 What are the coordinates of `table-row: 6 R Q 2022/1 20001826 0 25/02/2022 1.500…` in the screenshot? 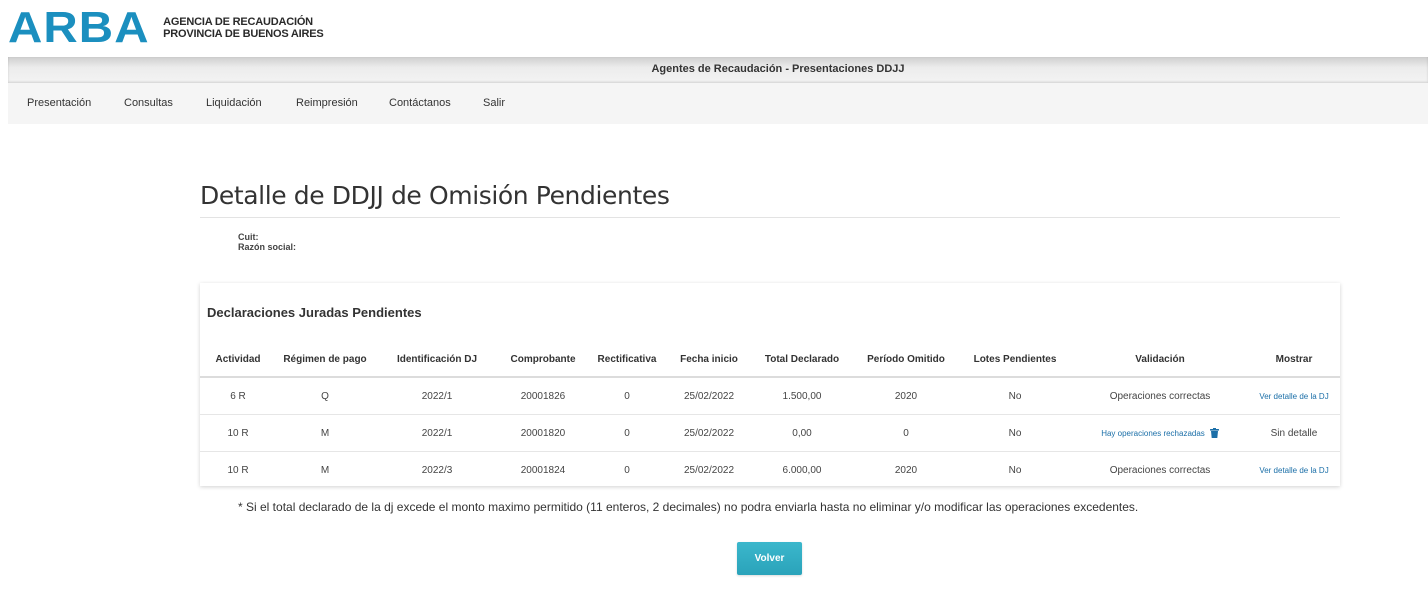 It's located at (770, 396).